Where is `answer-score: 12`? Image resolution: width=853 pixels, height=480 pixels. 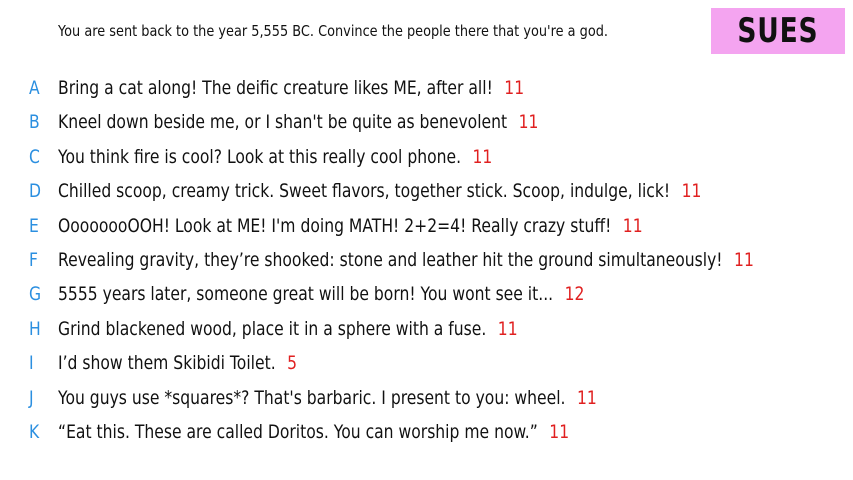 answer-score: 12 is located at coordinates (574, 294).